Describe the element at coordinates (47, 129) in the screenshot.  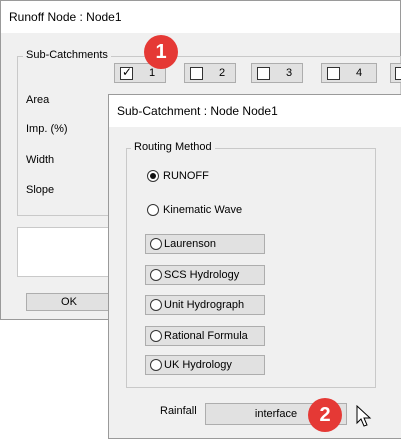
I see `imp-label: Imp. (%)` at that location.